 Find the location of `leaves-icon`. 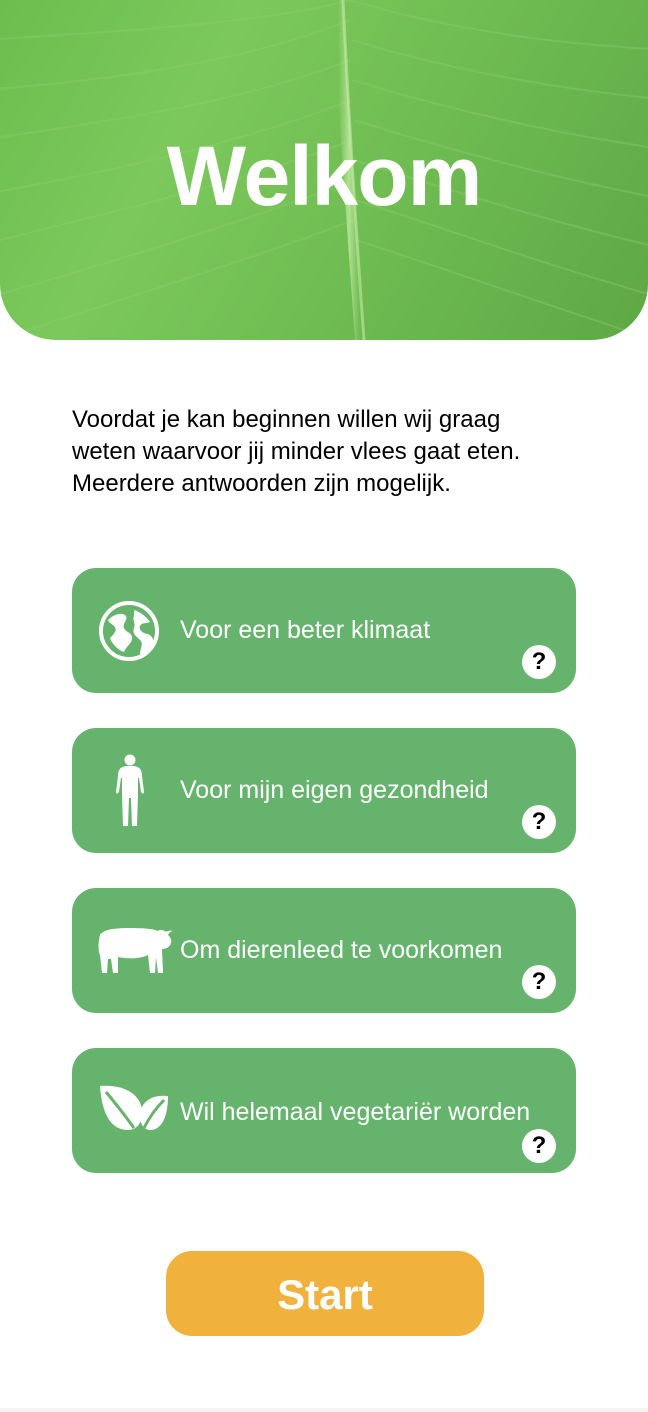

leaves-icon is located at coordinates (134, 1108).